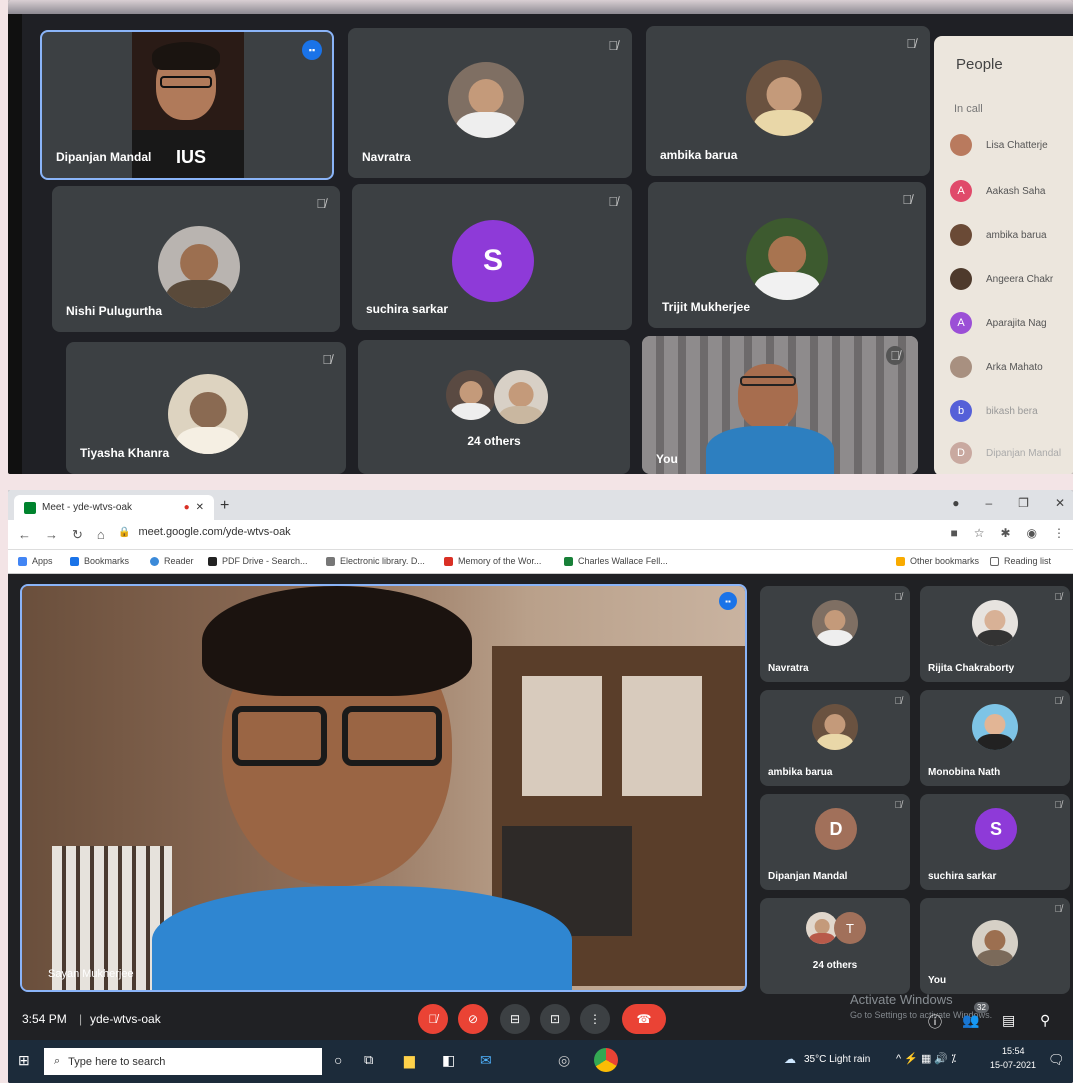 The image size is (1073, 1083). Describe the element at coordinates (521, 397) in the screenshot. I see `avatar` at that location.